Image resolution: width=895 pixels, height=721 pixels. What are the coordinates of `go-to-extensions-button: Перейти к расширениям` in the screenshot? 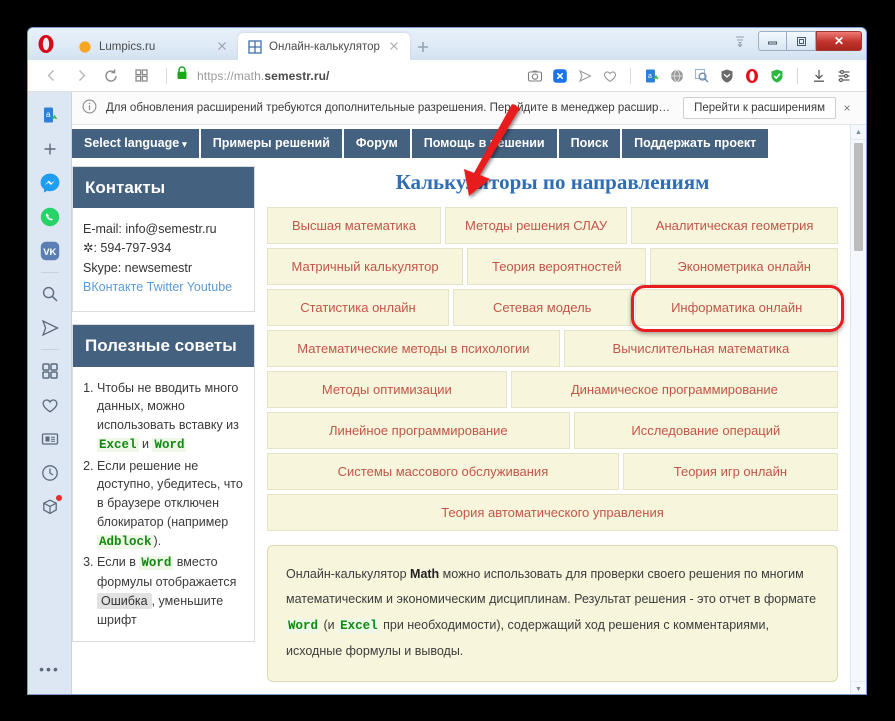 It's located at (759, 108).